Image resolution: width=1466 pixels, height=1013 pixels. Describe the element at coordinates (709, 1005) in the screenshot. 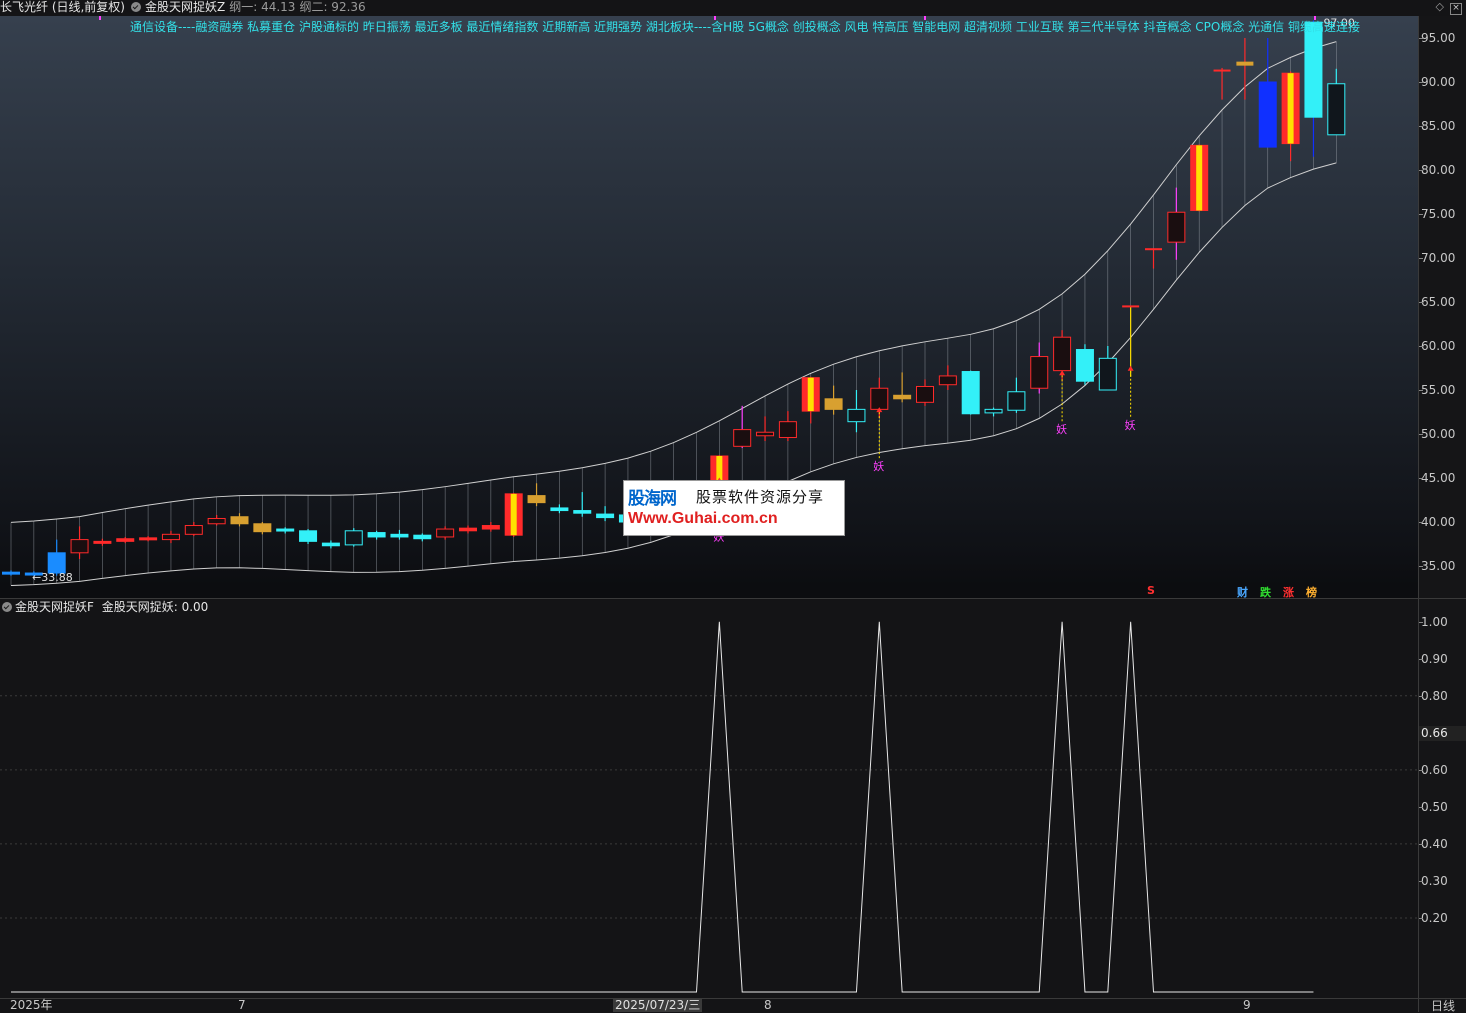

I see `date-axis: 2025年 7 2025/07/23/三 8 9` at that location.